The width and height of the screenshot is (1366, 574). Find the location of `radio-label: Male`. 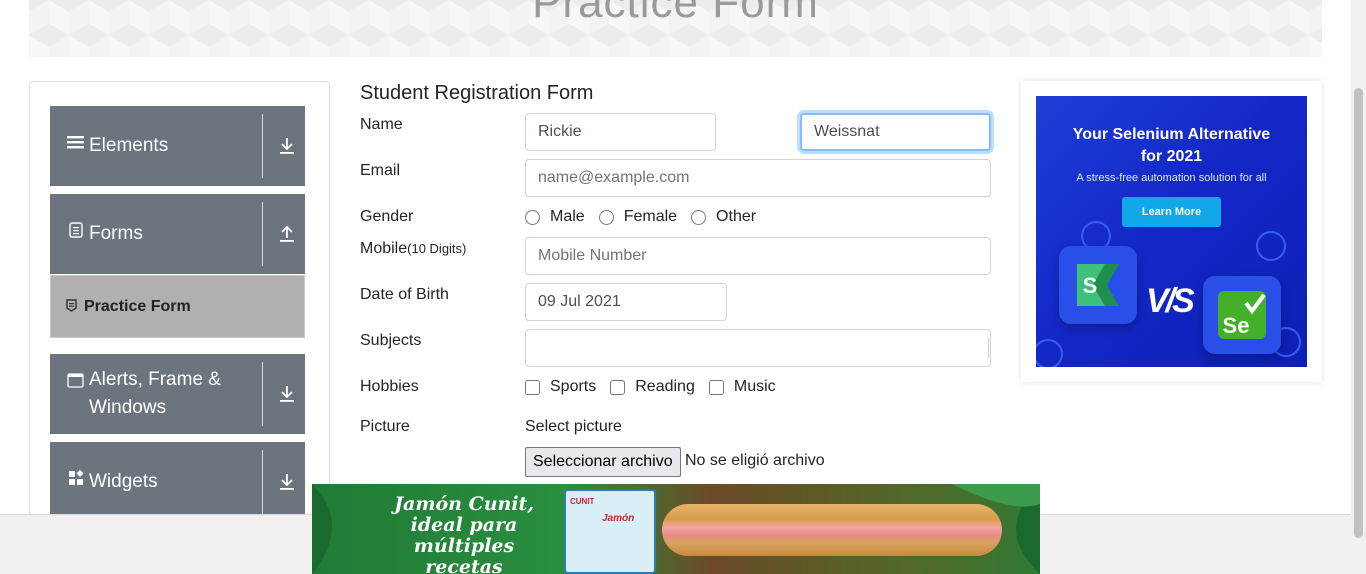

radio-label: Male is located at coordinates (567, 216).